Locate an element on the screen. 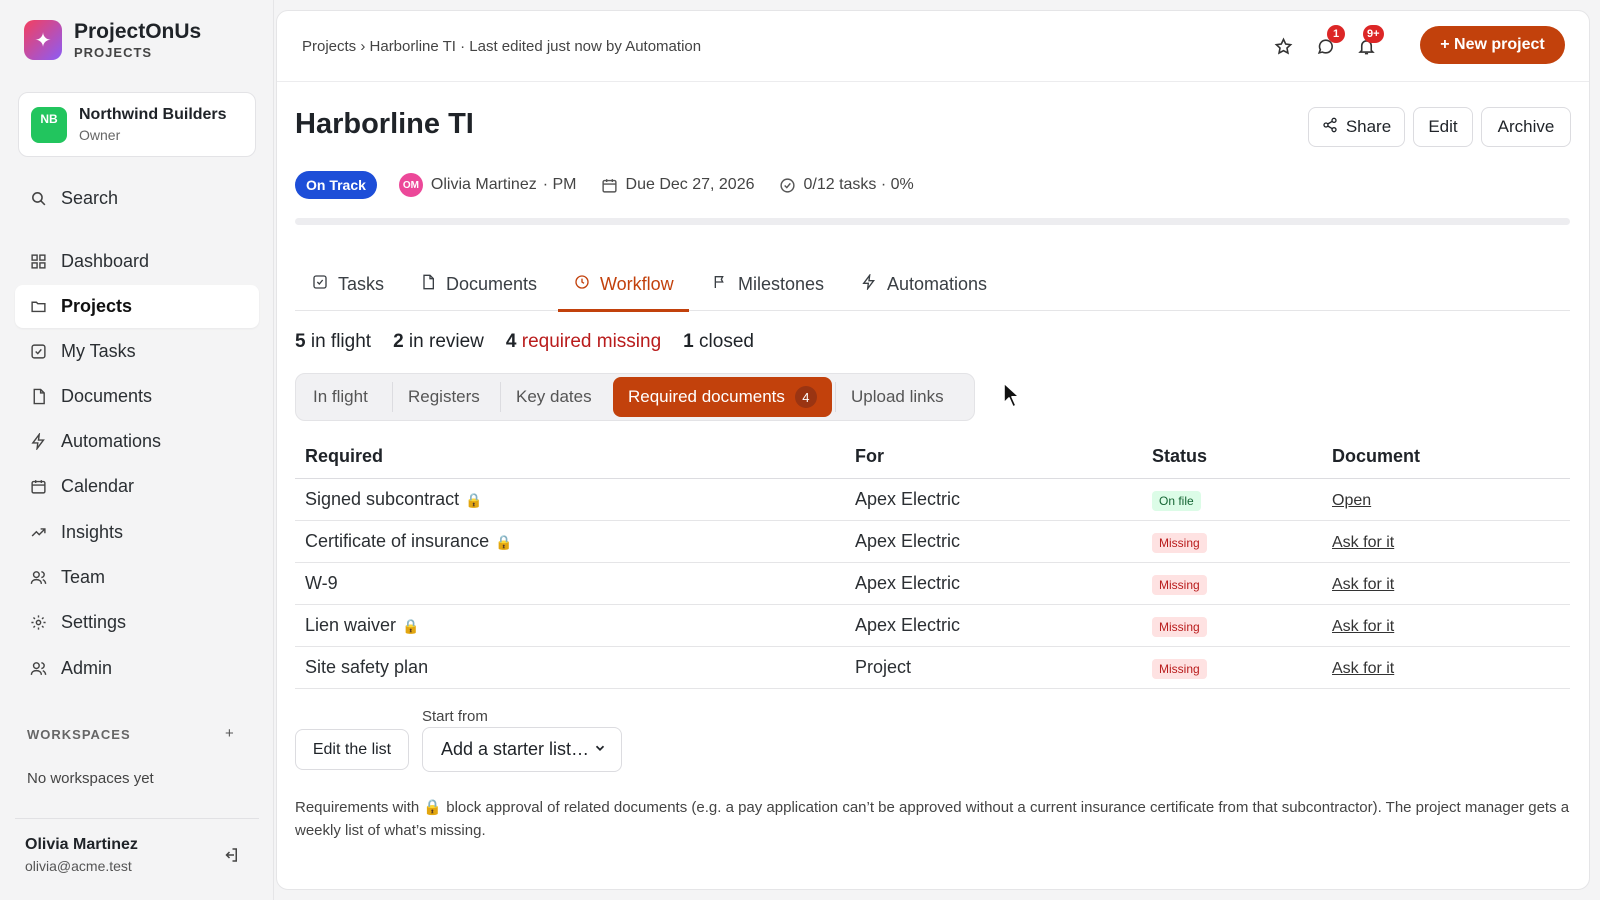 This screenshot has width=1600, height=900. table-header-row: Required For Status Document is located at coordinates (932, 457).